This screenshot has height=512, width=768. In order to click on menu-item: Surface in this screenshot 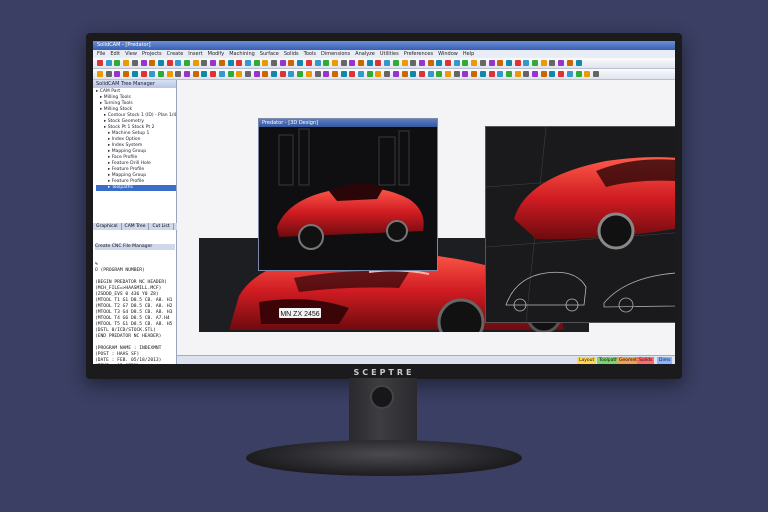, I will do `click(269, 54)`.